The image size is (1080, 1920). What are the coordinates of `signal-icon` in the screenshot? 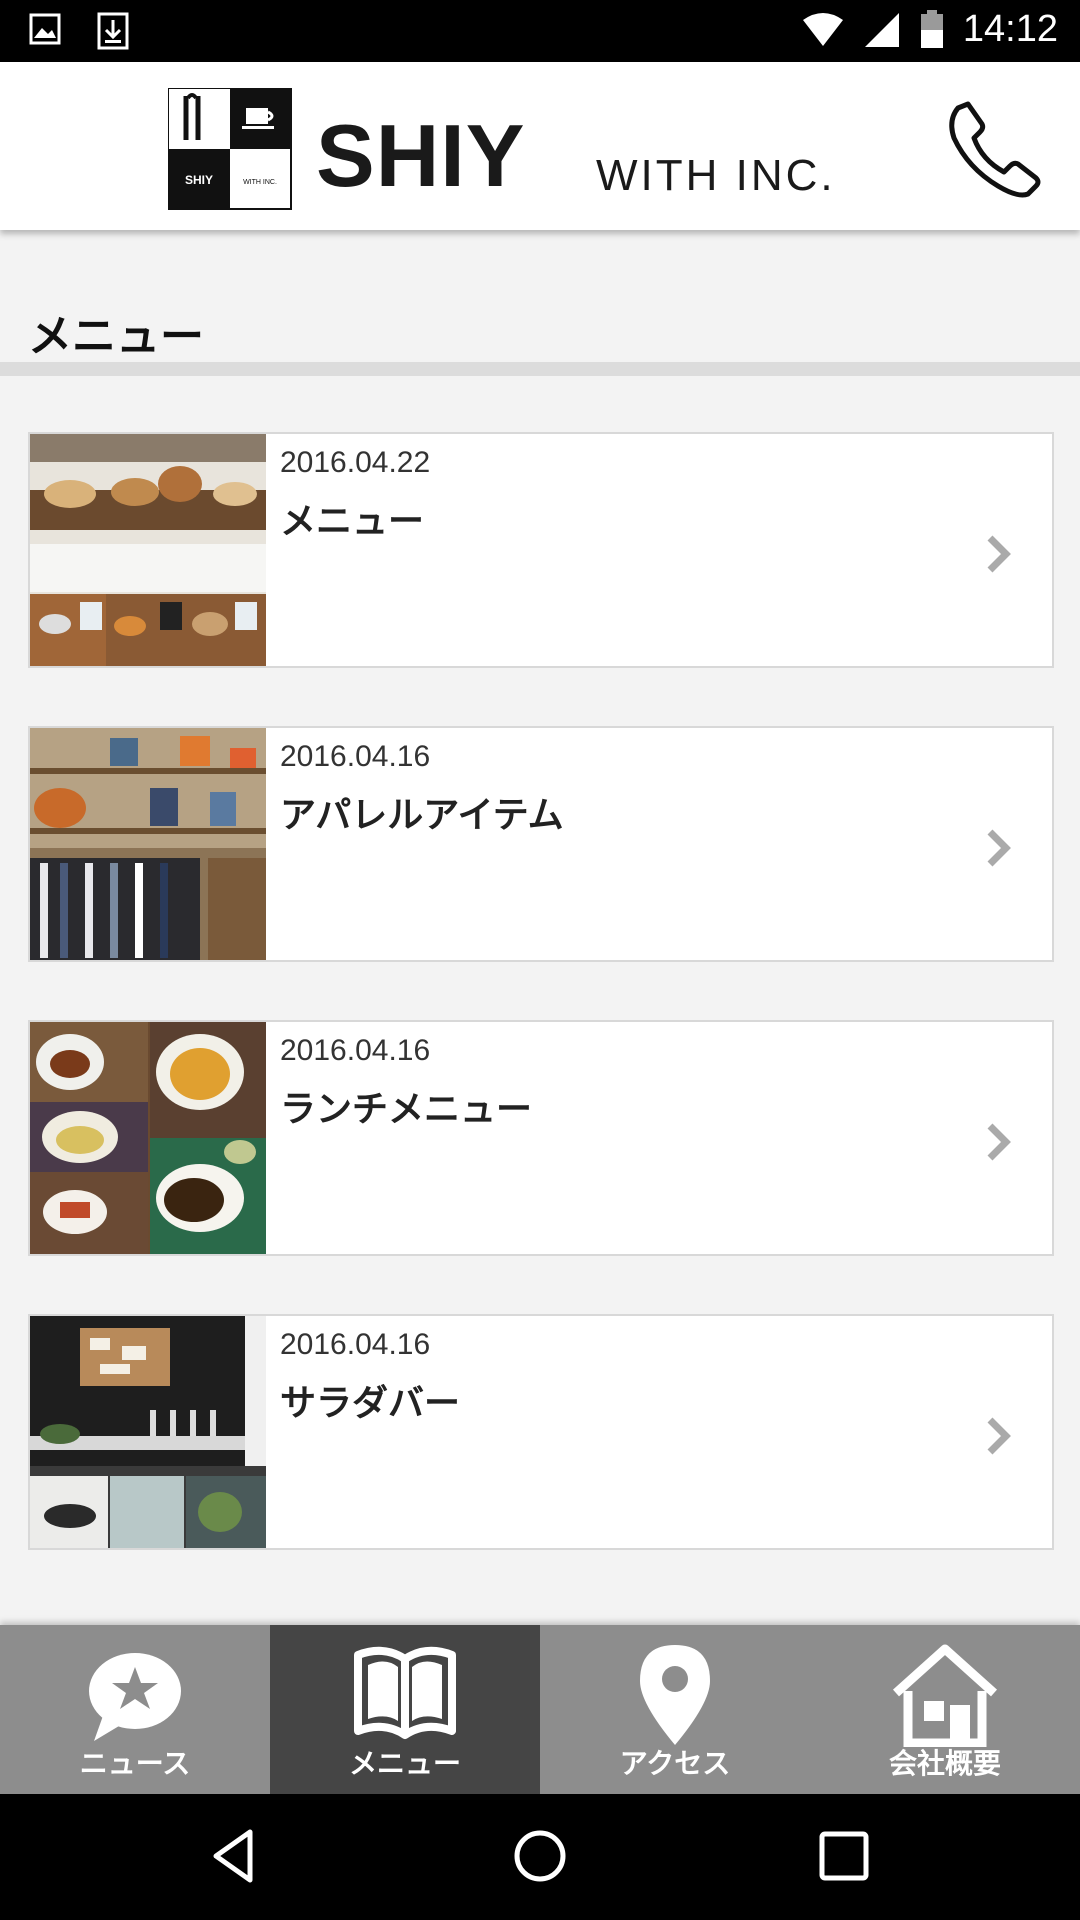 It's located at (881, 29).